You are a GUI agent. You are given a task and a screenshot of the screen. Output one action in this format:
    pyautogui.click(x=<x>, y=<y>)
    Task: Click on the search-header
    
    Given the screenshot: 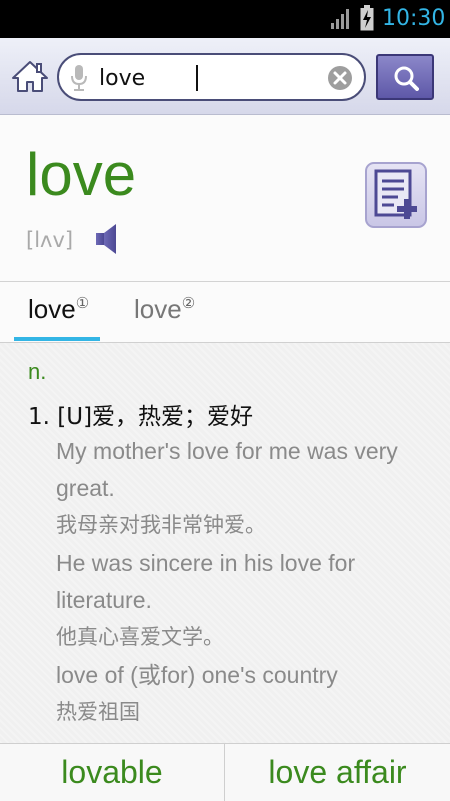 What is the action you would take?
    pyautogui.click(x=225, y=76)
    